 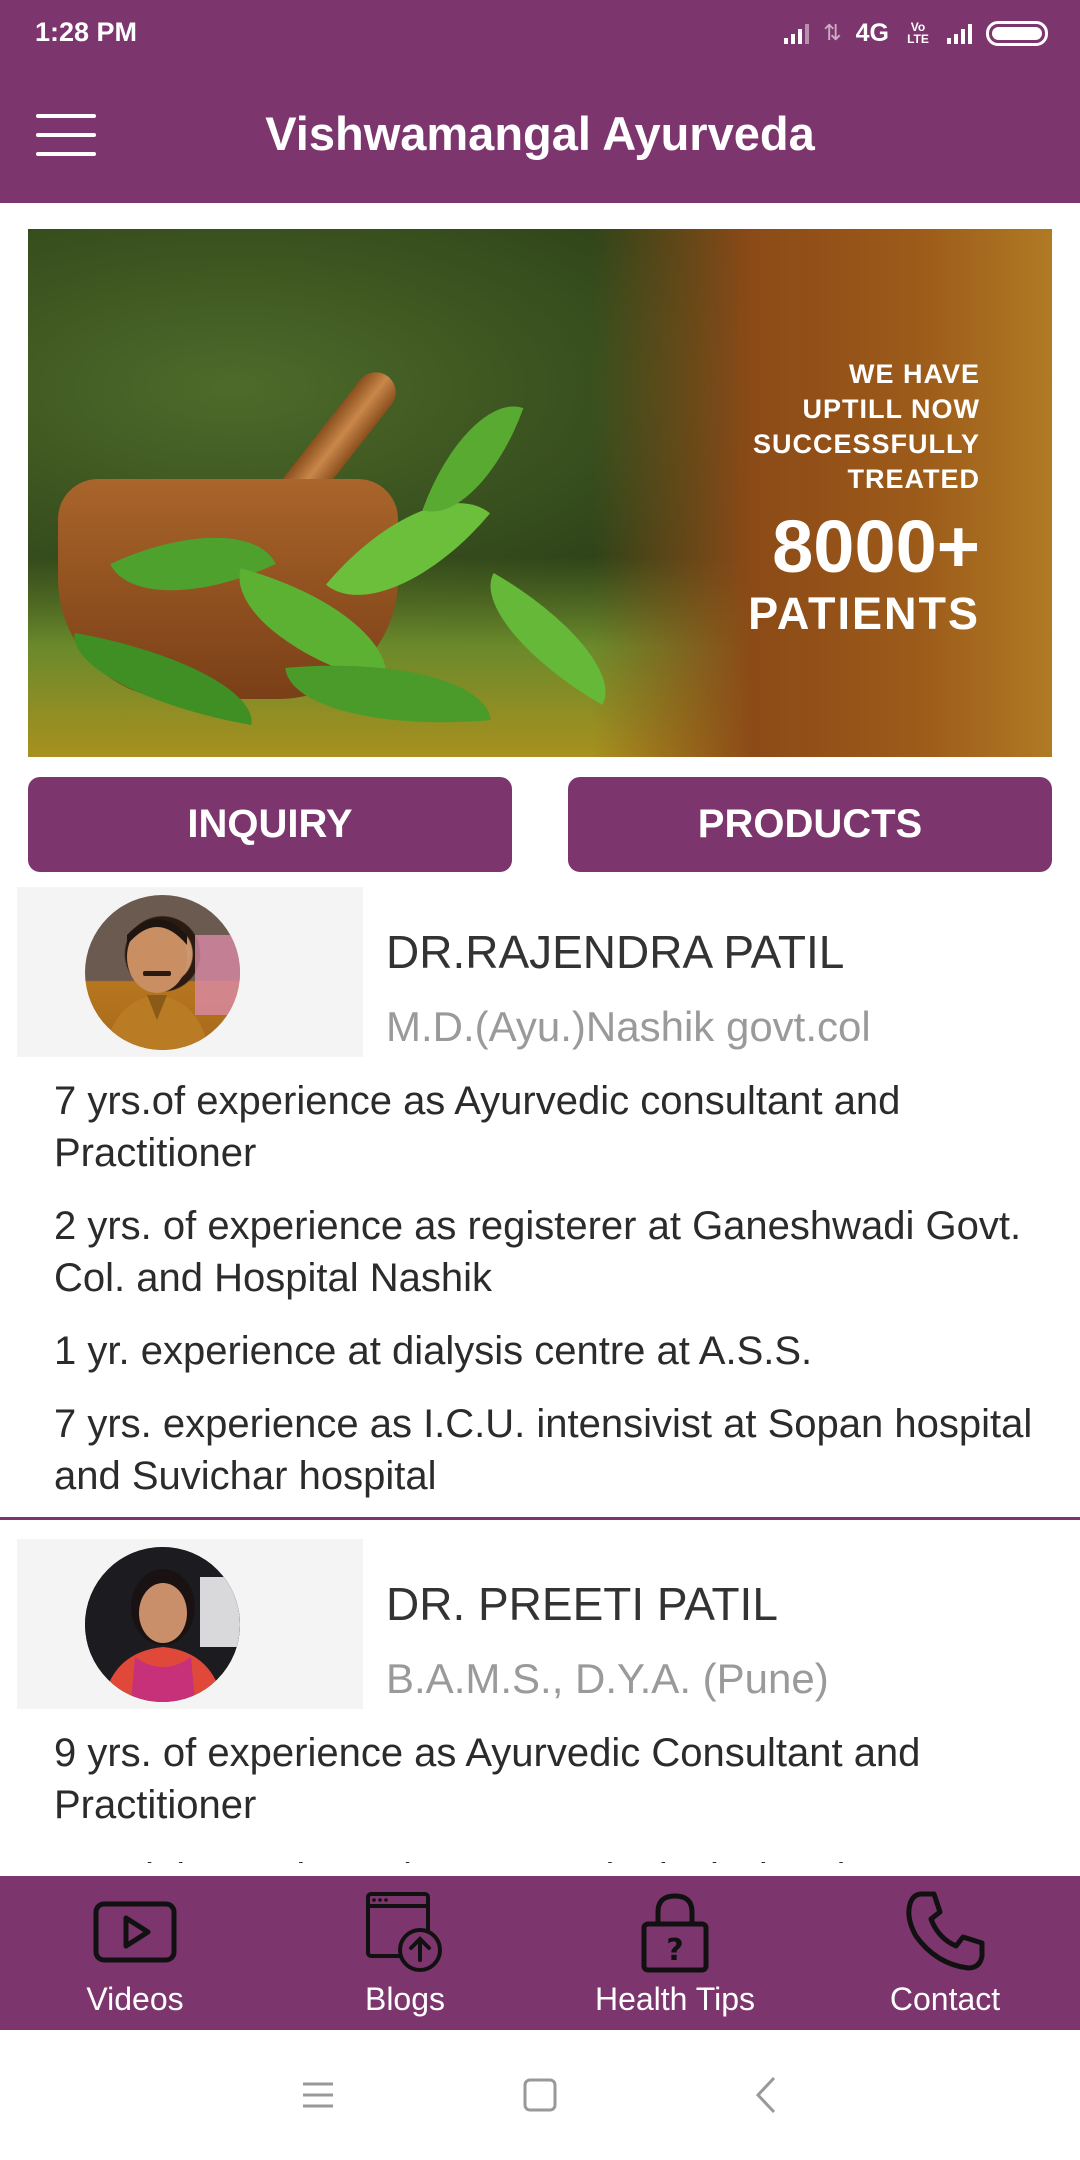 What do you see at coordinates (866, 444) in the screenshot?
I see `banner-line: SUCCESSFULLY` at bounding box center [866, 444].